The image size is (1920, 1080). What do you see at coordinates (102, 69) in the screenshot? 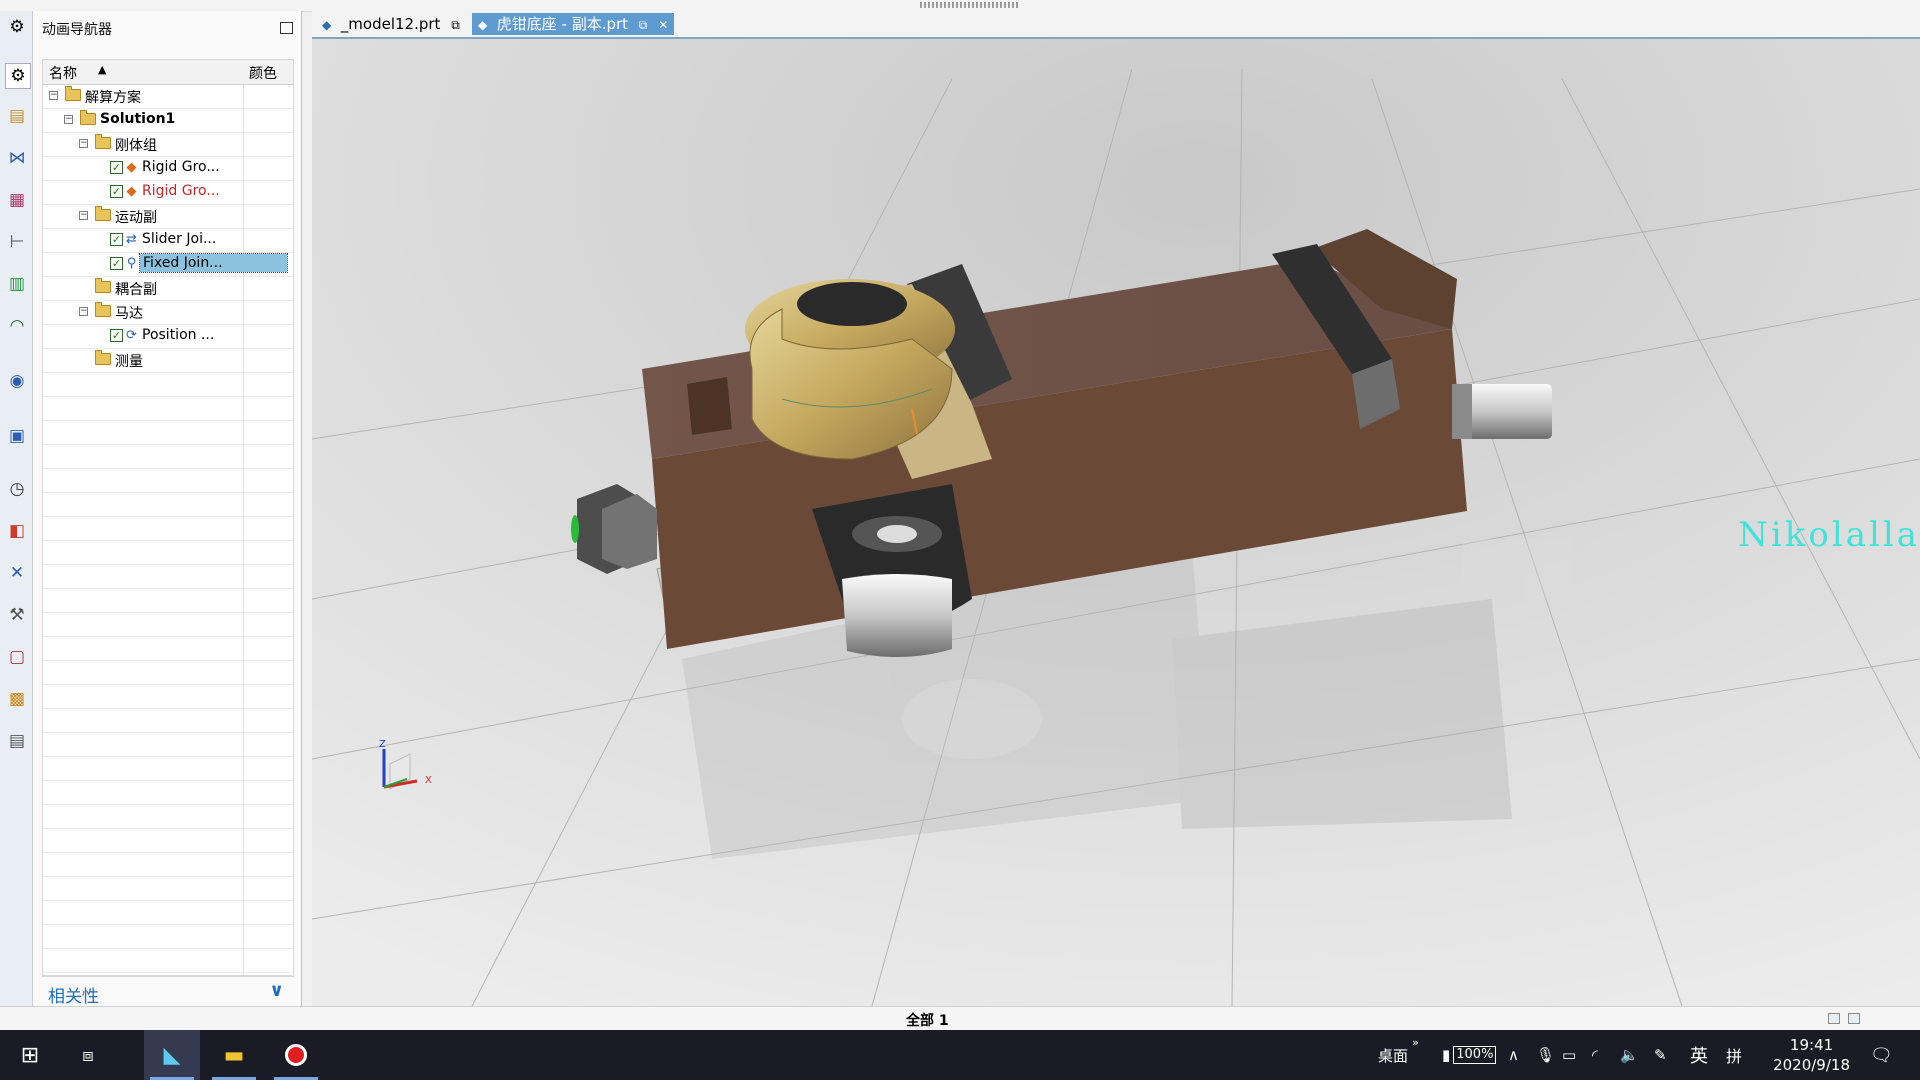
I see `sort-ascending-icon: ▲` at bounding box center [102, 69].